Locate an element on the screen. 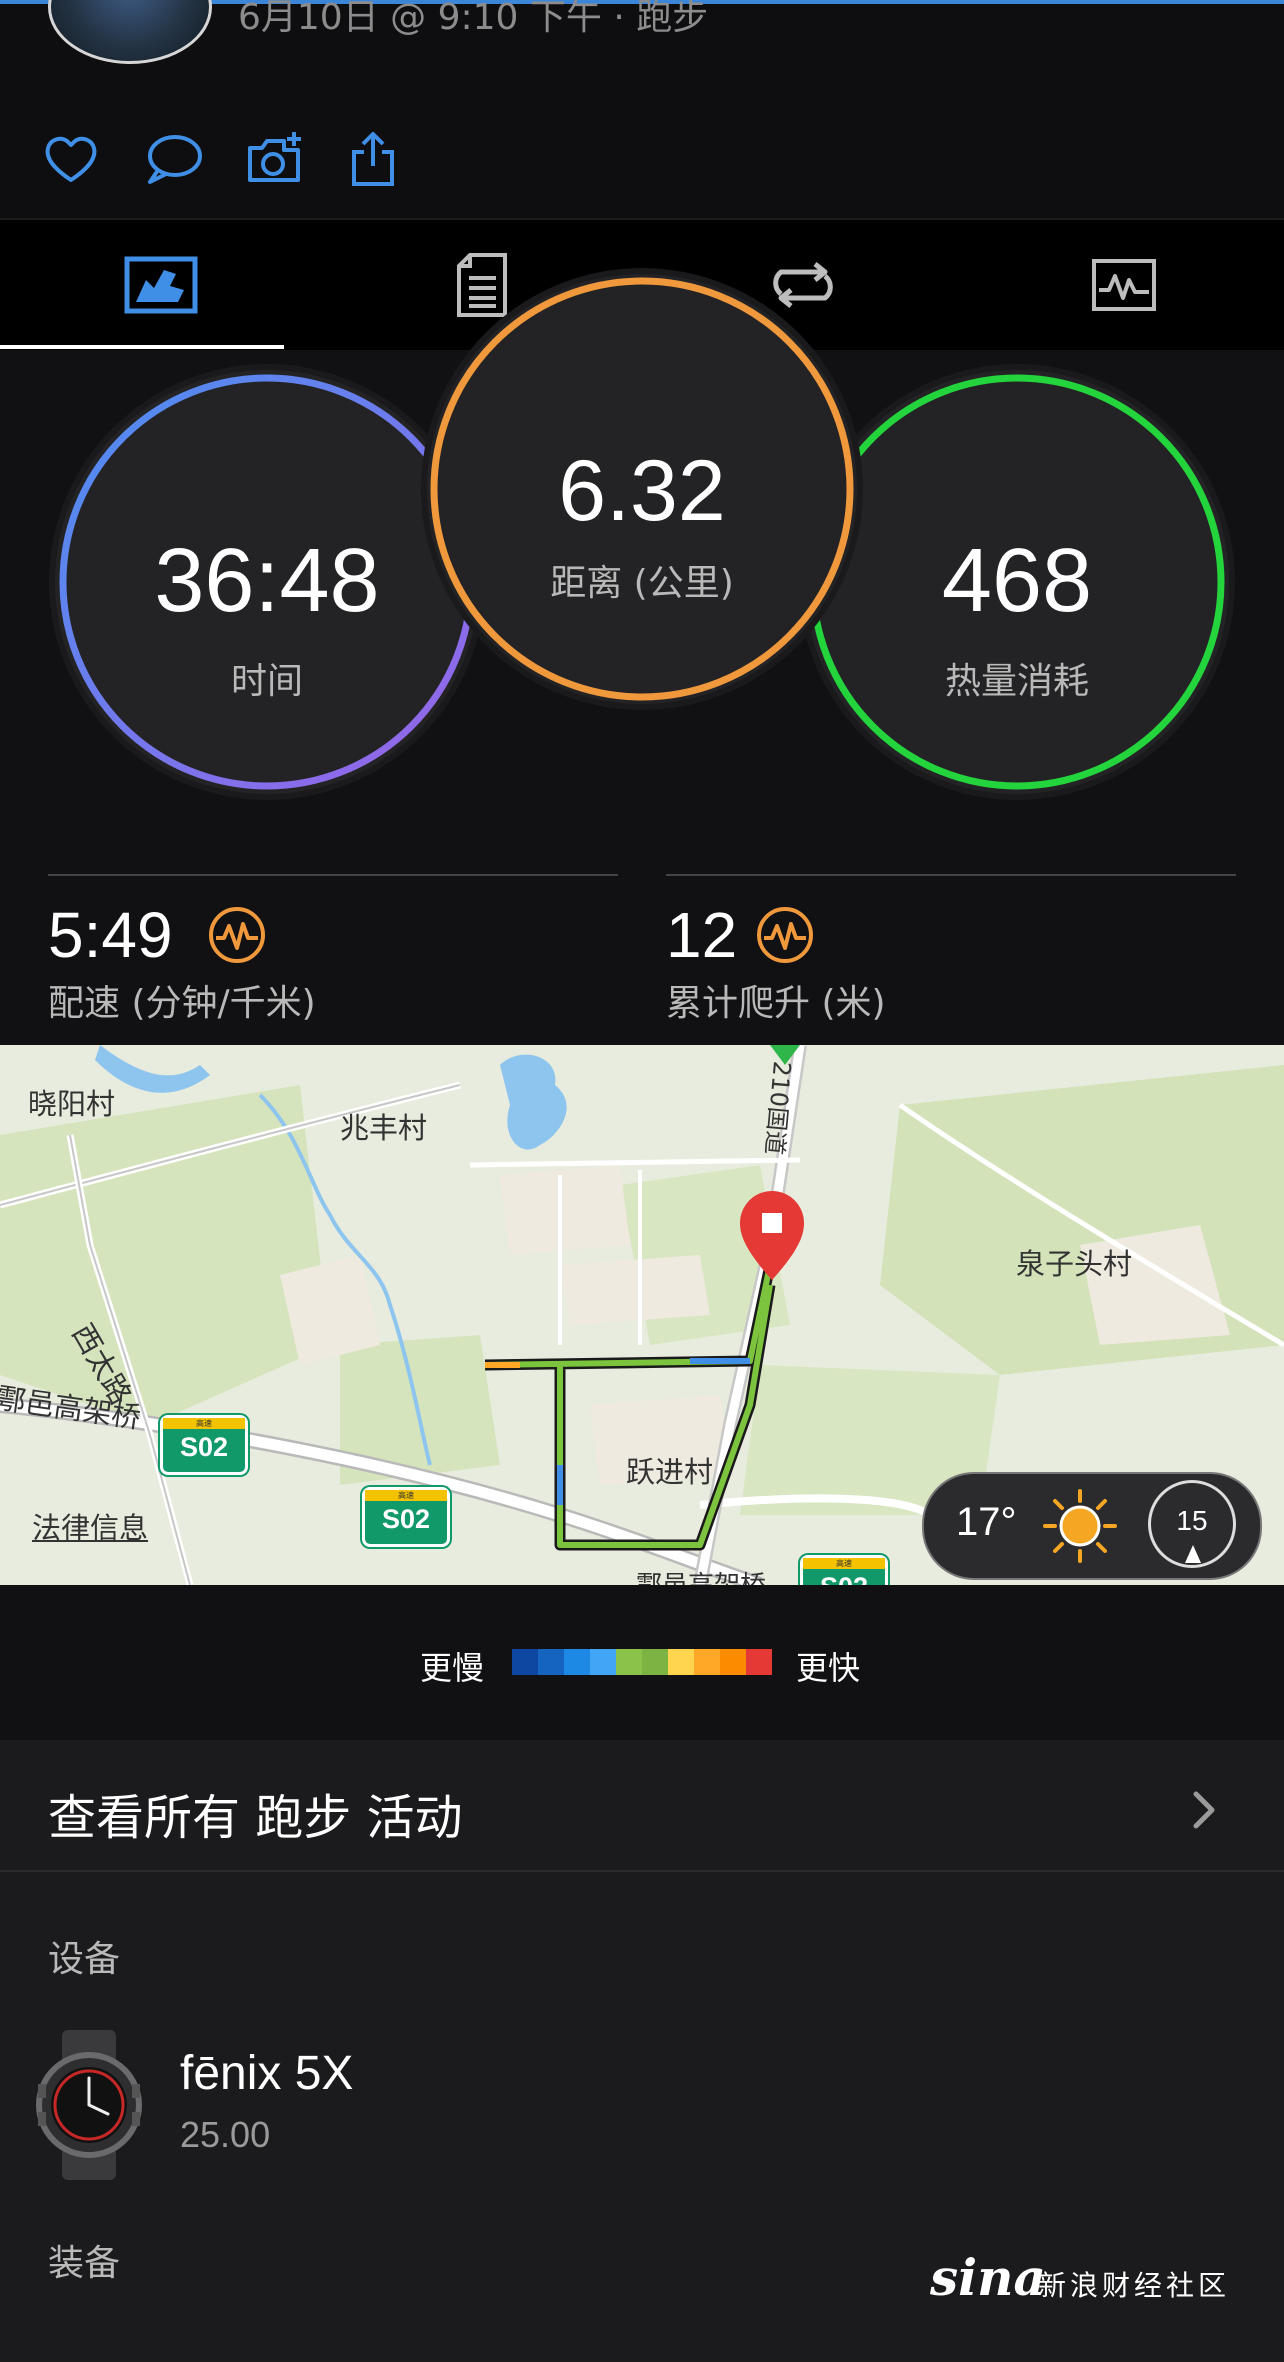 The image size is (1284, 2362). map-label: 鄠邑高架桥 is located at coordinates (701, 1575).